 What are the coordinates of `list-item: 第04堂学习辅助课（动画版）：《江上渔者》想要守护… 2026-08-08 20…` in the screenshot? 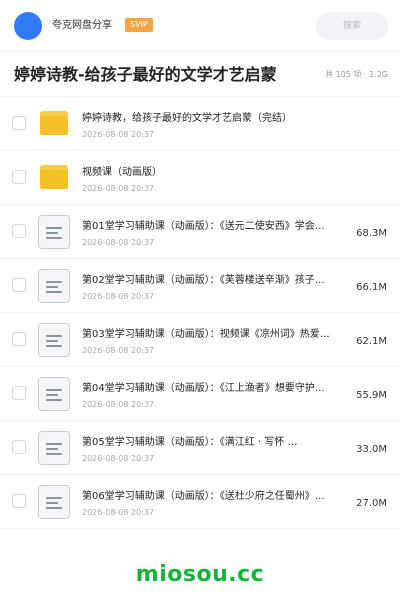 It's located at (200, 394).